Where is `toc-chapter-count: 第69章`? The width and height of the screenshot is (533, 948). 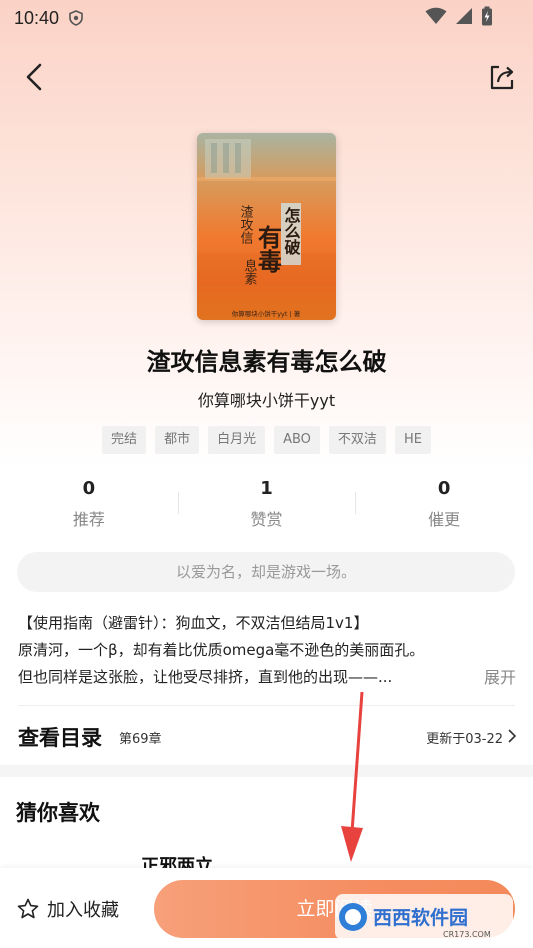 toc-chapter-count: 第69章 is located at coordinates (140, 739).